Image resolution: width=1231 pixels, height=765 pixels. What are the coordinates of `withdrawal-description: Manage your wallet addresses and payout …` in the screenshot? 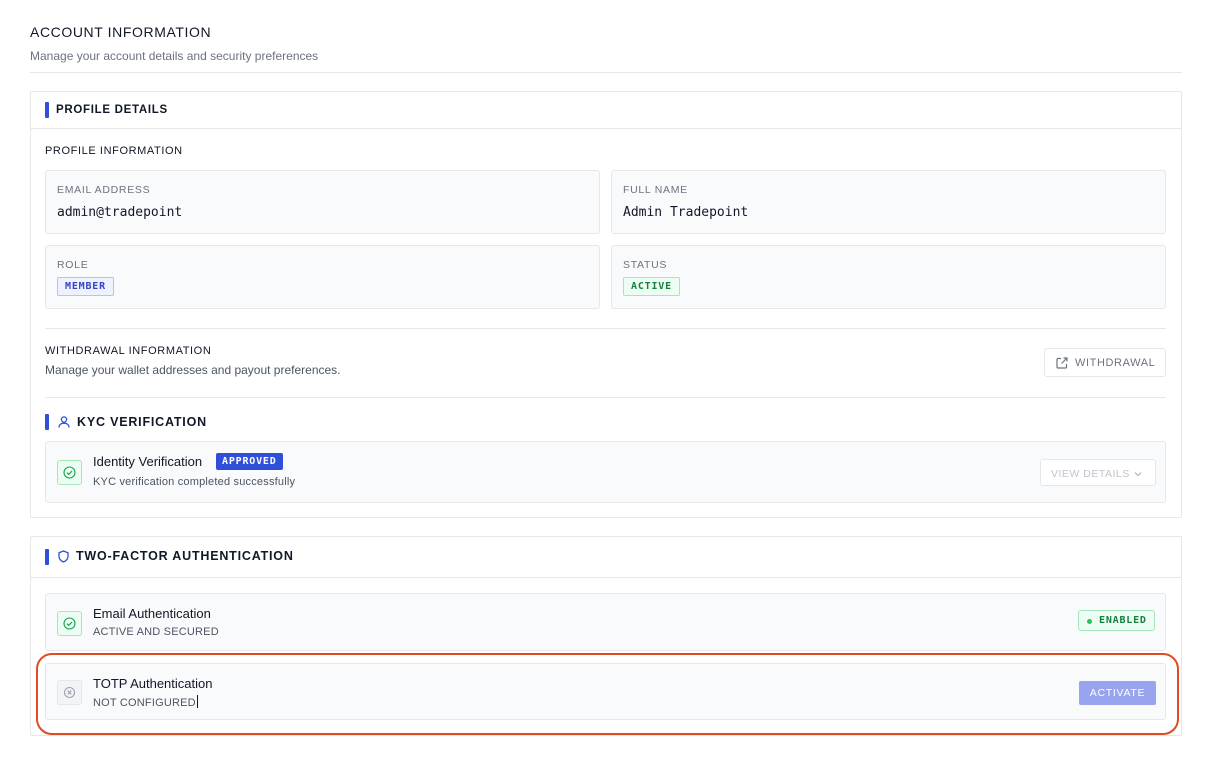 It's located at (193, 370).